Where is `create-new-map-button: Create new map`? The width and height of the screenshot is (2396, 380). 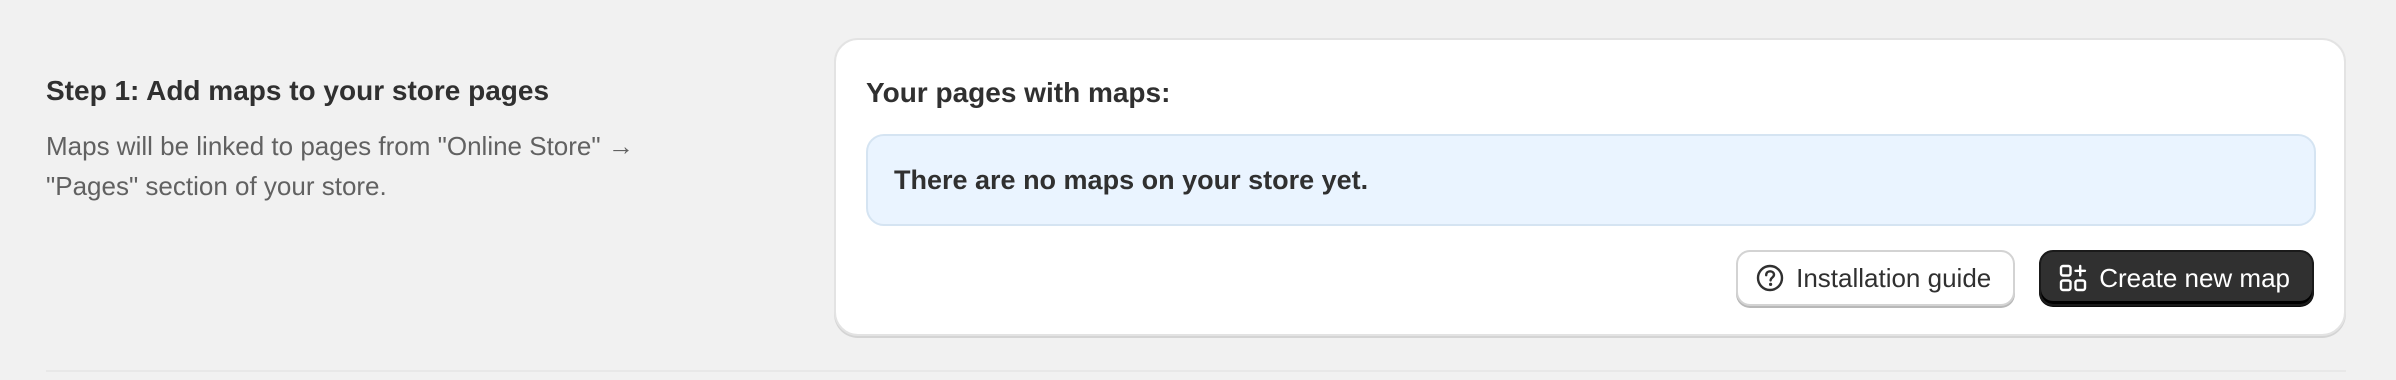 create-new-map-button: Create new map is located at coordinates (2176, 278).